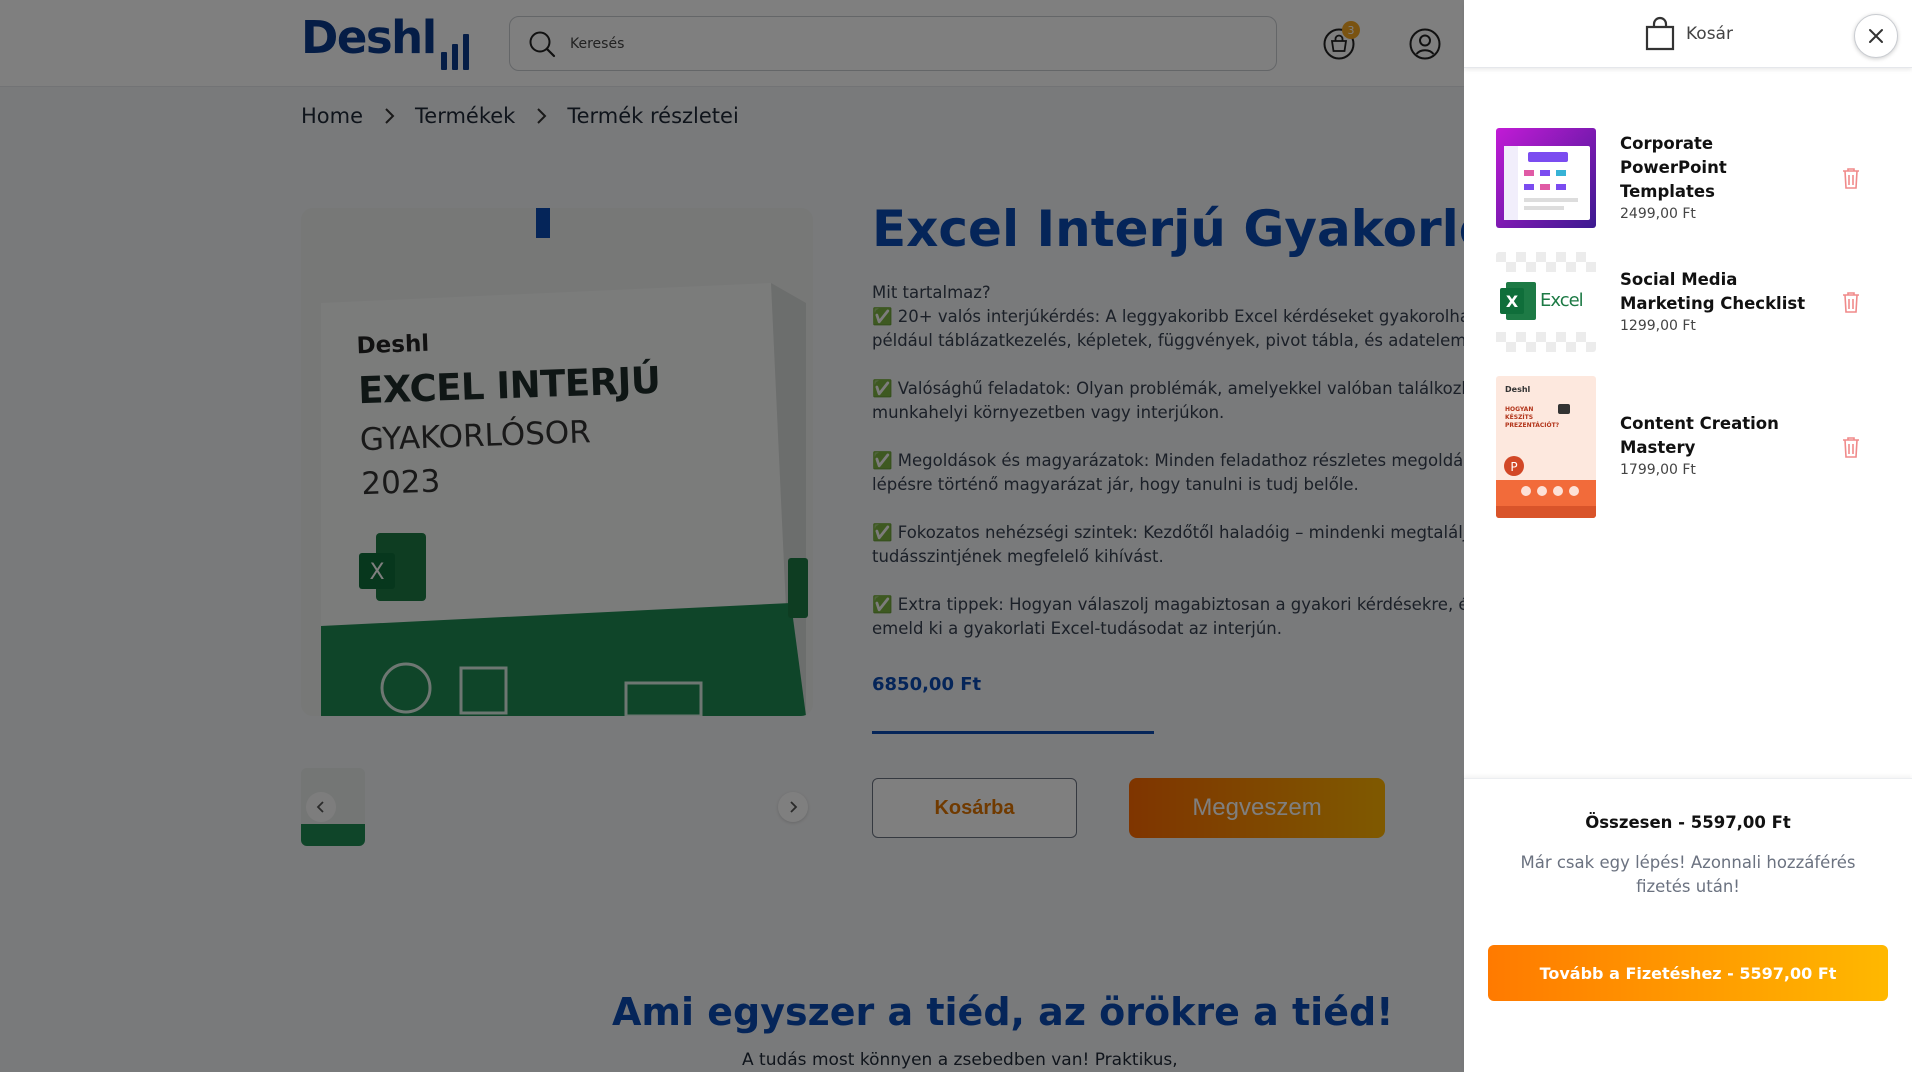 Image resolution: width=1912 pixels, height=1072 pixels. I want to click on close-icon, so click(1876, 36).